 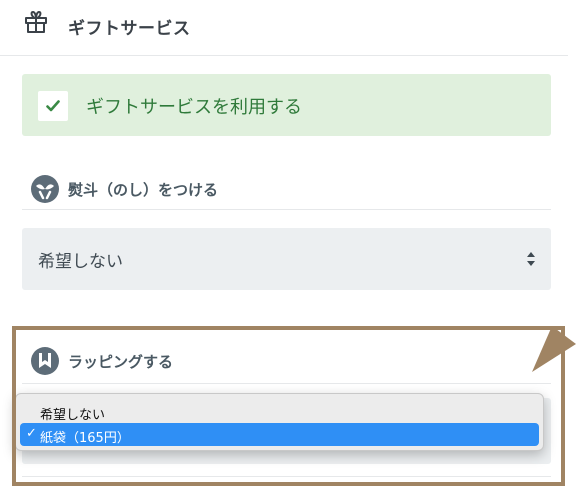 What do you see at coordinates (554, 349) in the screenshot?
I see `pointer-arrow-icon` at bounding box center [554, 349].